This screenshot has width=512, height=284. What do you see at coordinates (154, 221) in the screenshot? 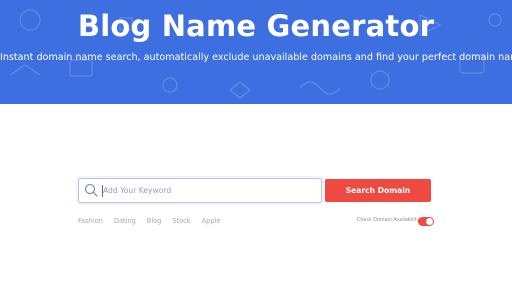
I see `category-link-blog: Blog` at bounding box center [154, 221].